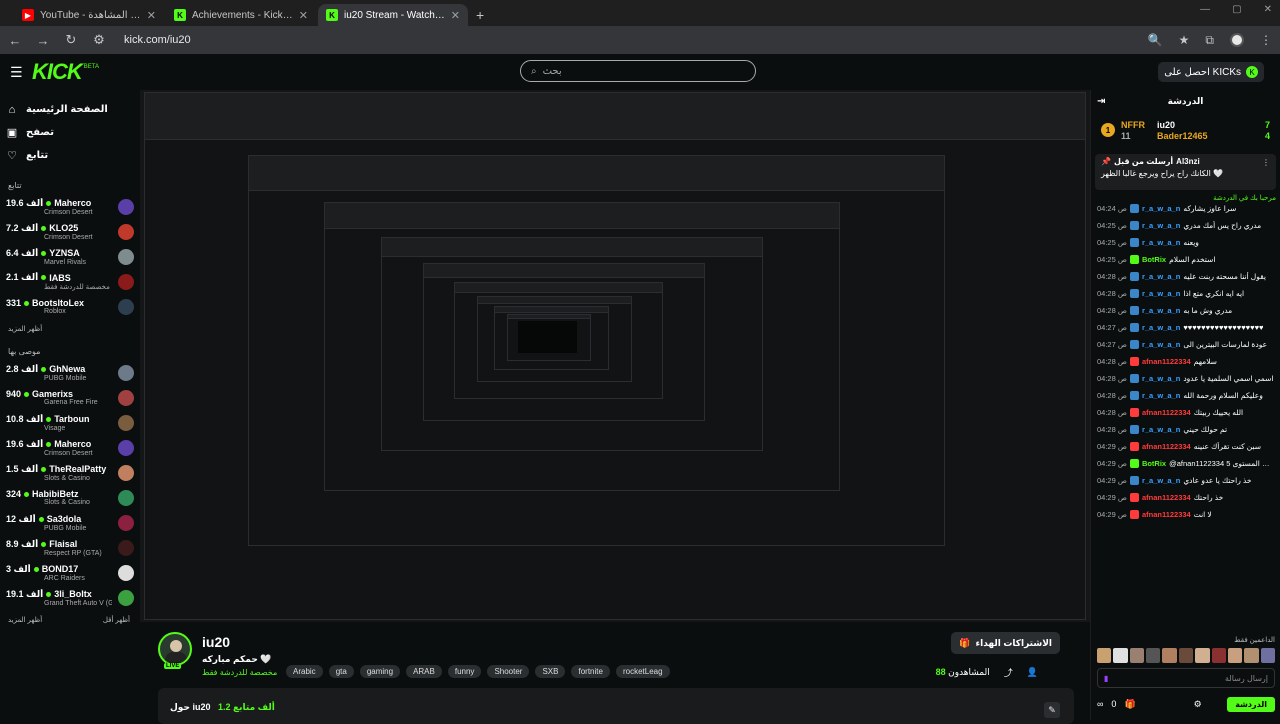  What do you see at coordinates (70, 306) in the screenshot?
I see `sidebar-channel: 331 BootsItoLex Roblox` at bounding box center [70, 306].